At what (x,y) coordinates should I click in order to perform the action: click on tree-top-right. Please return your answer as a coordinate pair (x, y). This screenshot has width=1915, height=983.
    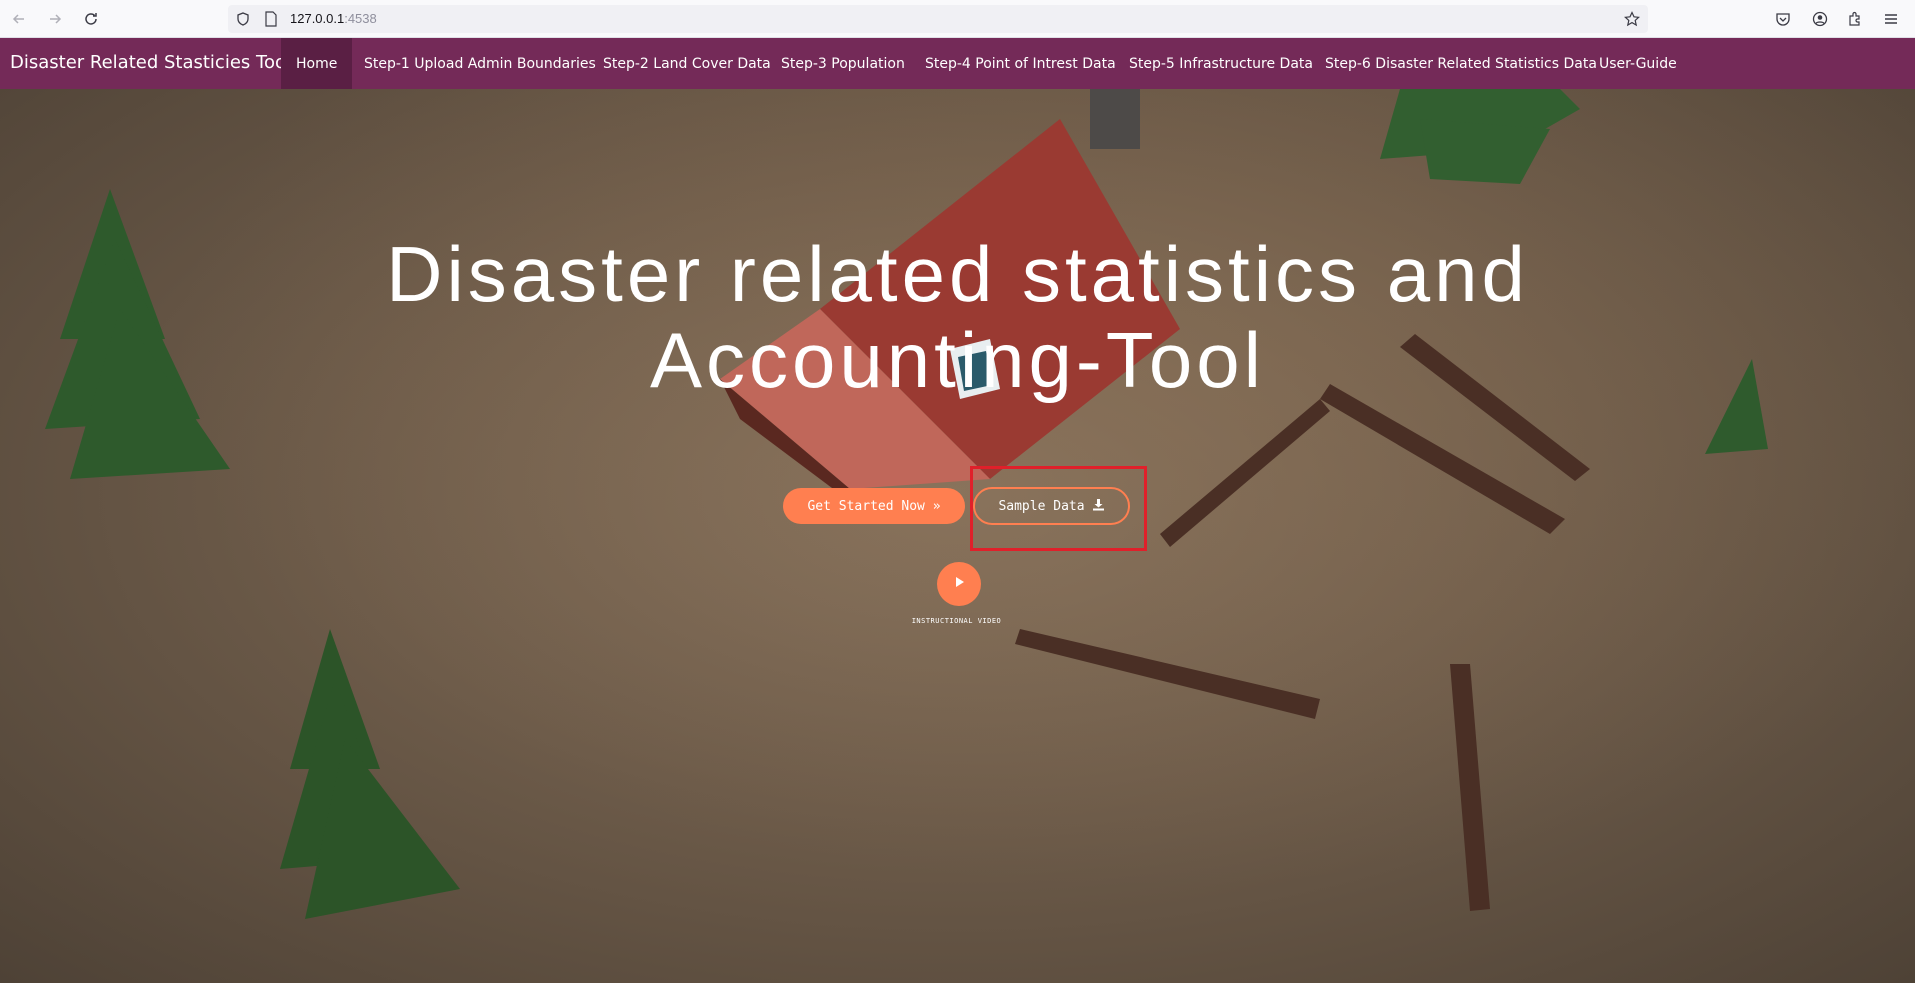
    Looking at the image, I should click on (1480, 136).